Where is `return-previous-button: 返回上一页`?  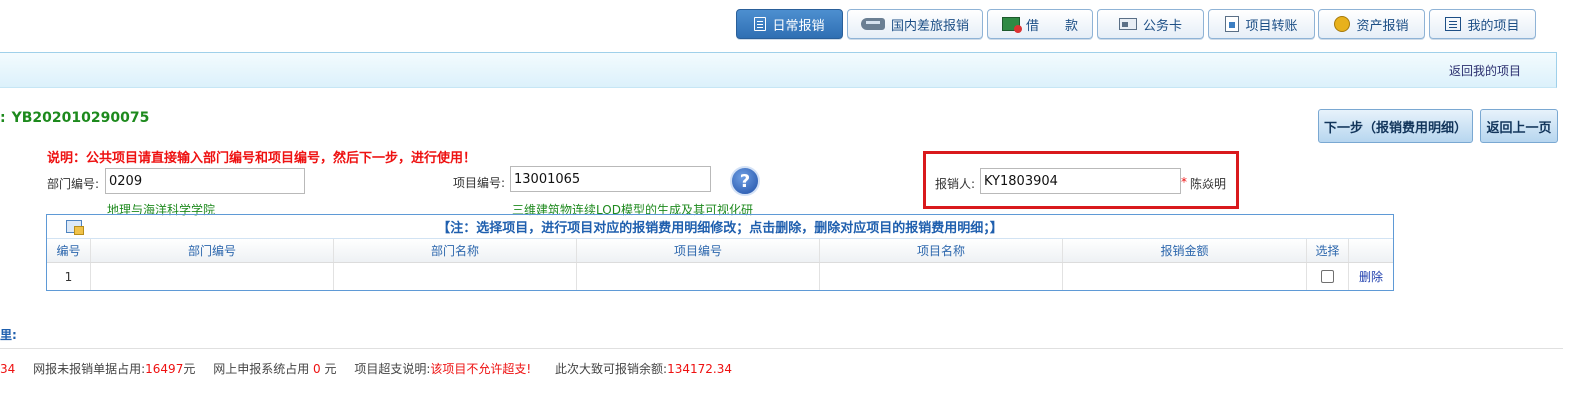
return-previous-button: 返回上一页 is located at coordinates (1519, 126).